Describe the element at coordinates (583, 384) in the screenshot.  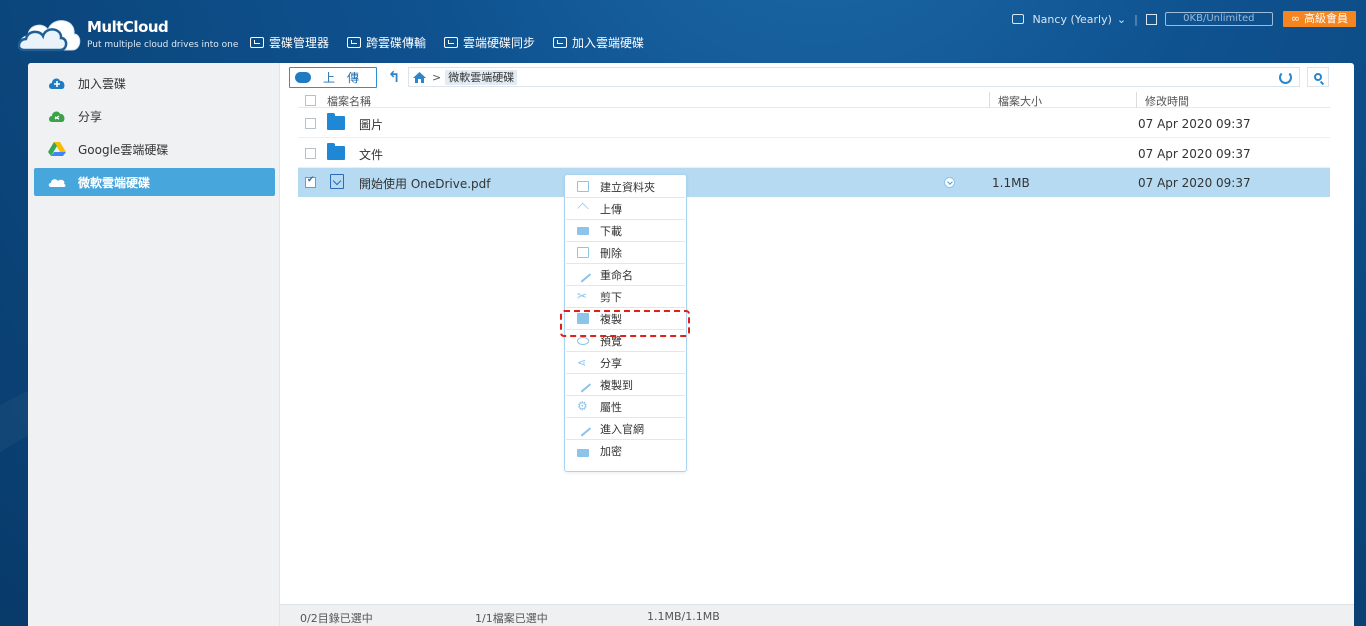
I see `copy-to-icon` at that location.